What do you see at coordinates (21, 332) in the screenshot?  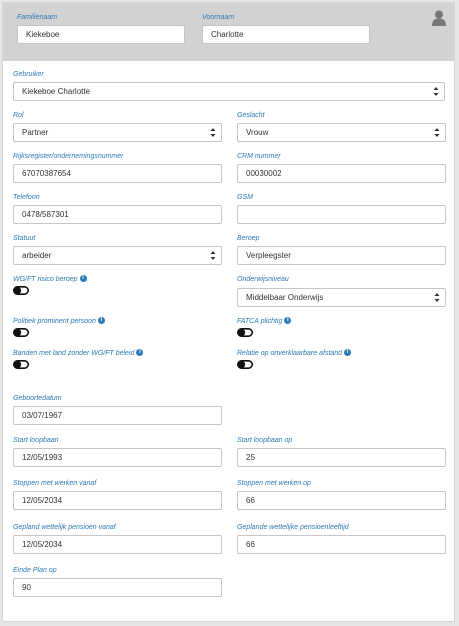 I see `politiek-toggle` at bounding box center [21, 332].